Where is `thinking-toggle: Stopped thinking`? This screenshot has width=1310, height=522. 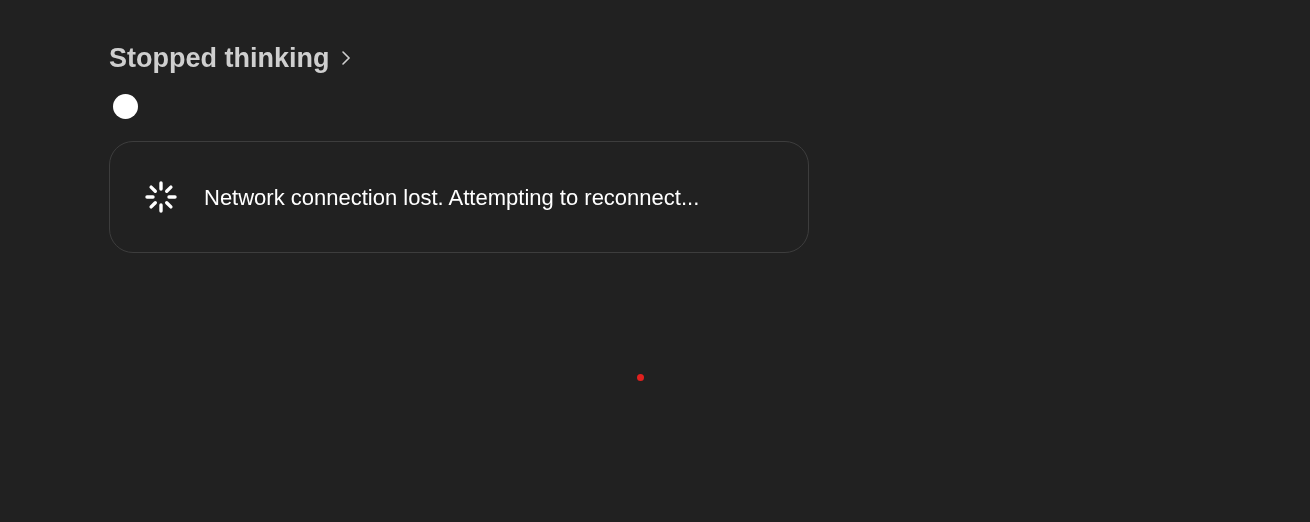
thinking-toggle: Stopped thinking is located at coordinates (230, 58).